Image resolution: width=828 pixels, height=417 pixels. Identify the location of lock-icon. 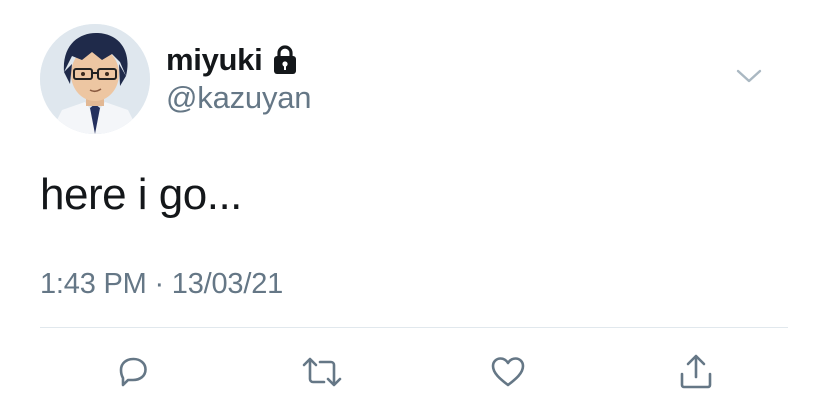
(285, 60).